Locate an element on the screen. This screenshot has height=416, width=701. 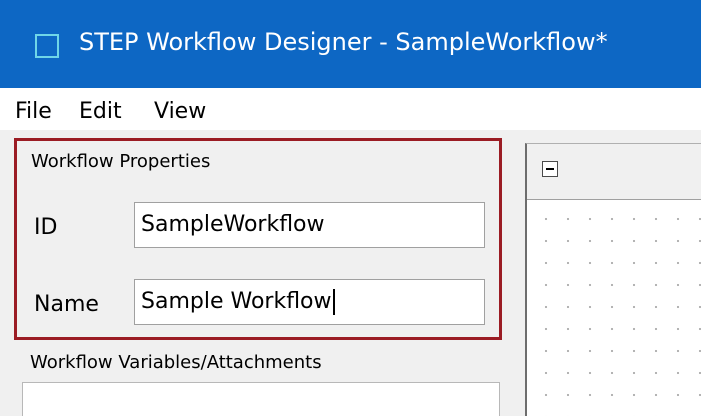
menu-bar: File Edit View is located at coordinates (350, 109).